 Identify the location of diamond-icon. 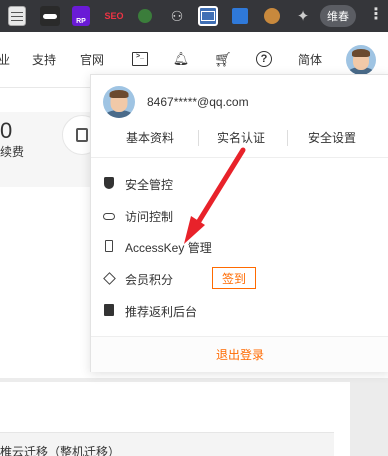
(109, 278).